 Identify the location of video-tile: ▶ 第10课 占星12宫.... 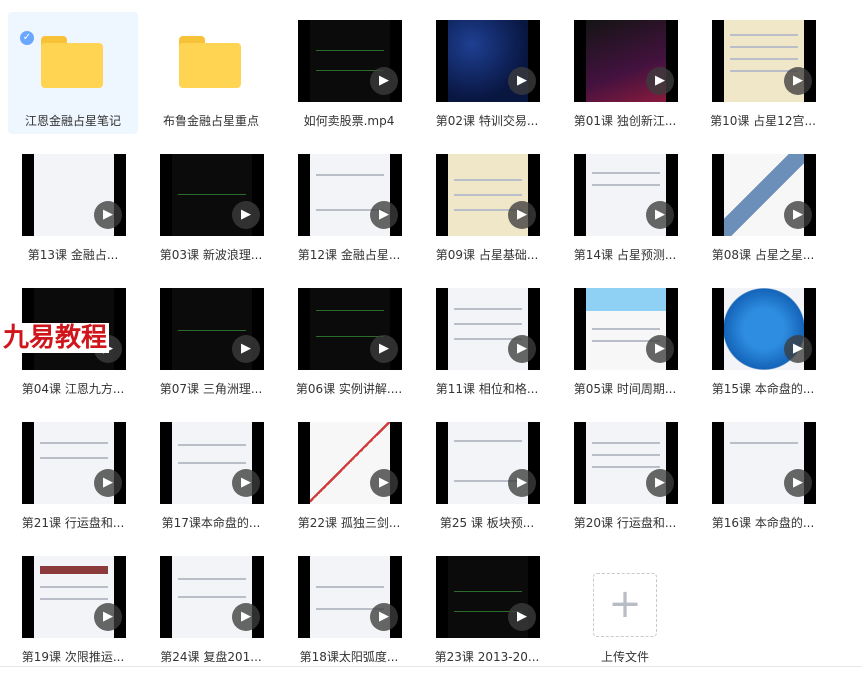
(763, 73).